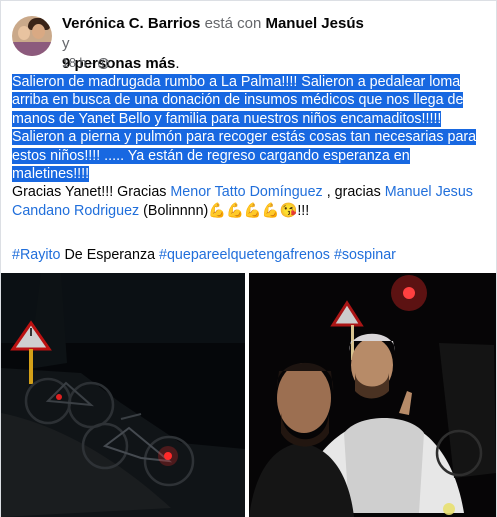 The width and height of the screenshot is (497, 517). I want to click on hashtag-quepare: #quepareelquetengafrenos, so click(244, 255).